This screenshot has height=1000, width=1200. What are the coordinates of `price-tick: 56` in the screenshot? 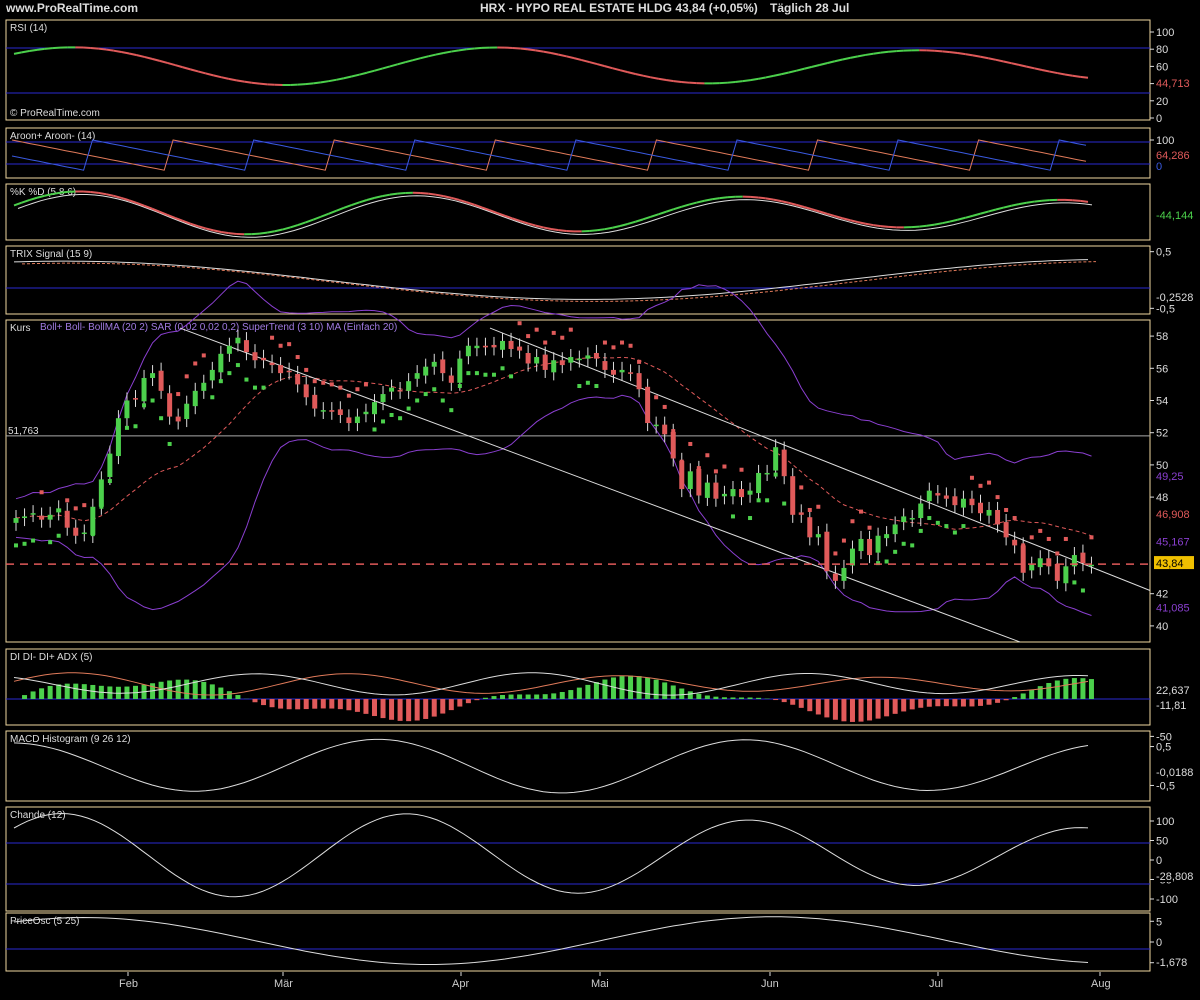 It's located at (1162, 369).